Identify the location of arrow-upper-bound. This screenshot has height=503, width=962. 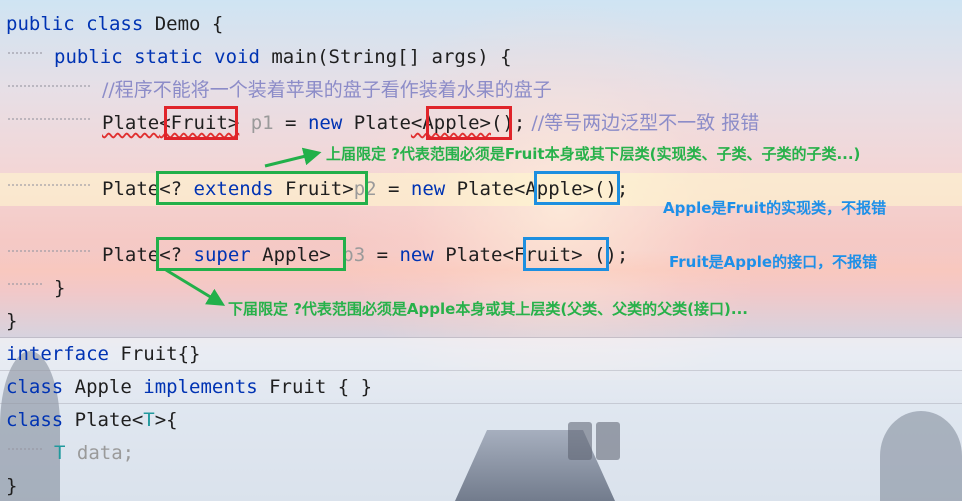
(293, 157).